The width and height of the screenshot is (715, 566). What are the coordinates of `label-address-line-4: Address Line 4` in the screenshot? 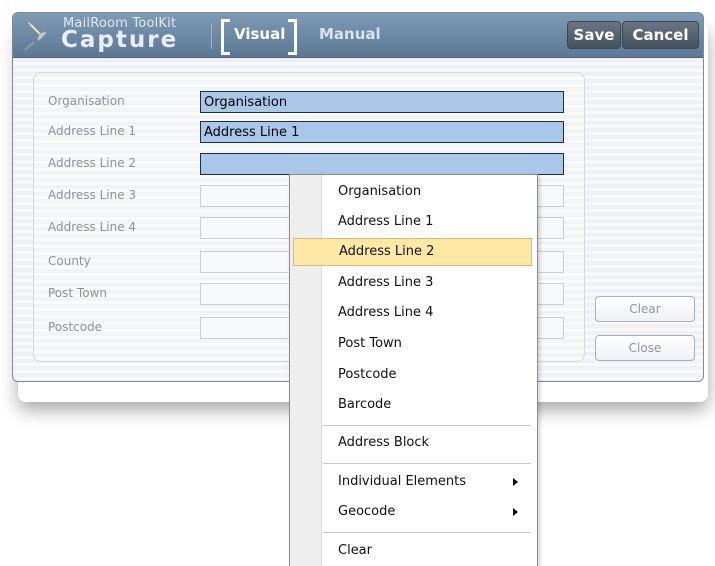 It's located at (92, 227).